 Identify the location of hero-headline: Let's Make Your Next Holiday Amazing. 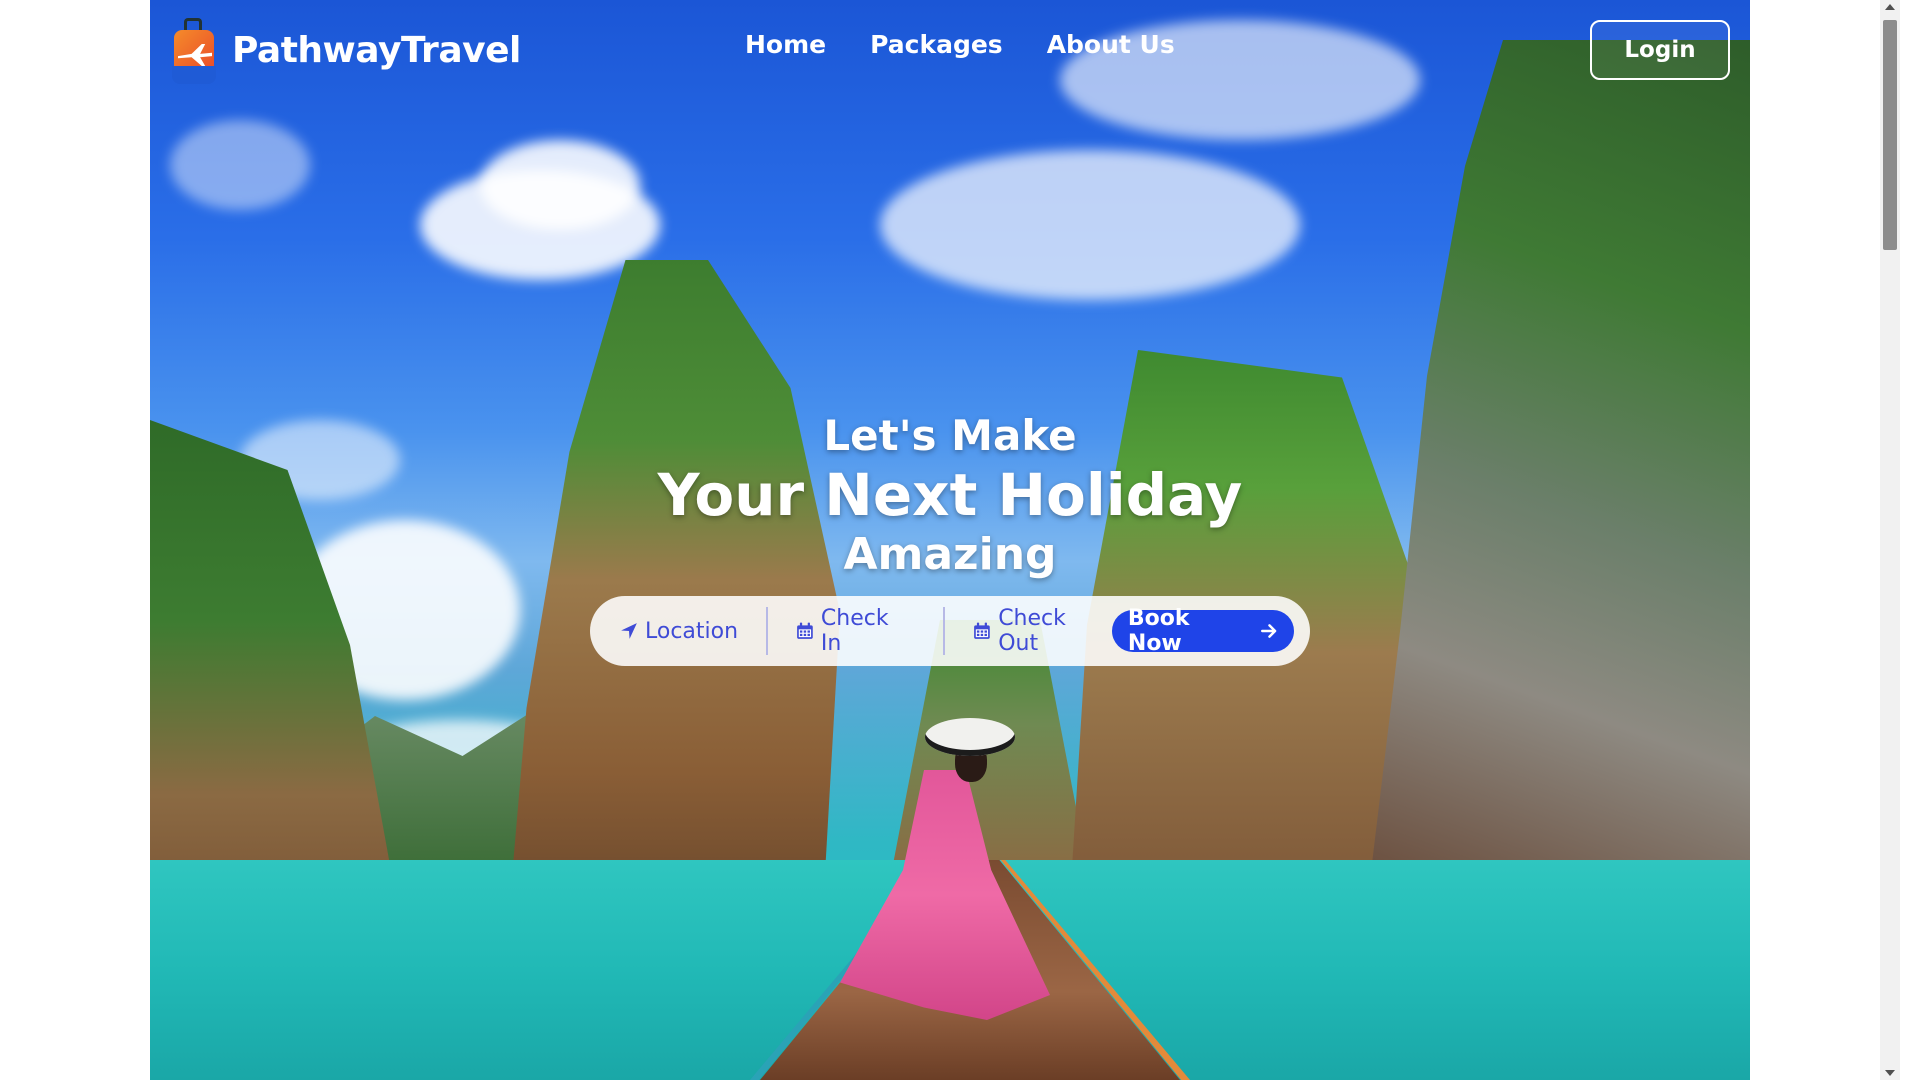
(950, 496).